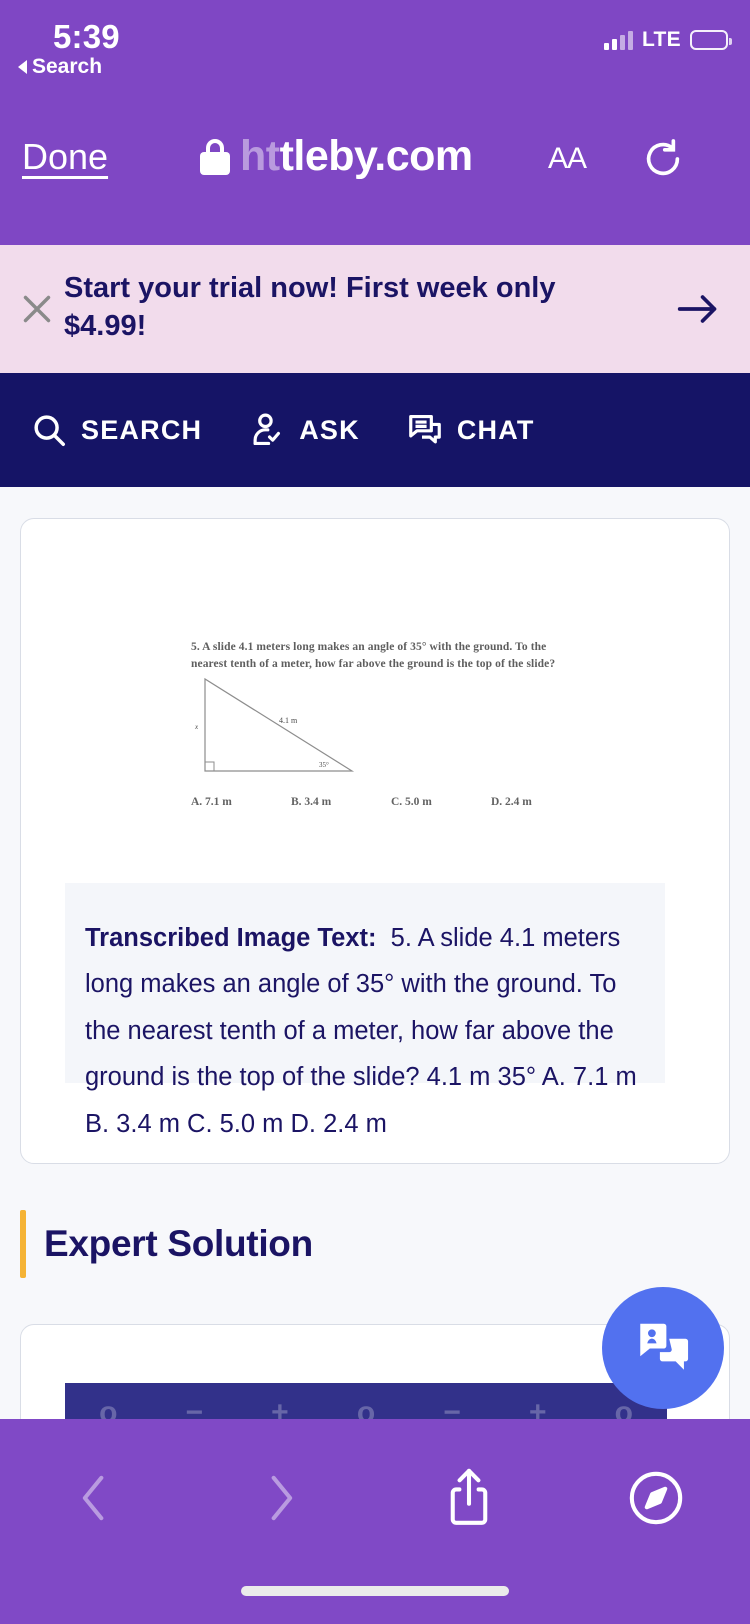  I want to click on nav-item-chat: CHAT, so click(470, 430).